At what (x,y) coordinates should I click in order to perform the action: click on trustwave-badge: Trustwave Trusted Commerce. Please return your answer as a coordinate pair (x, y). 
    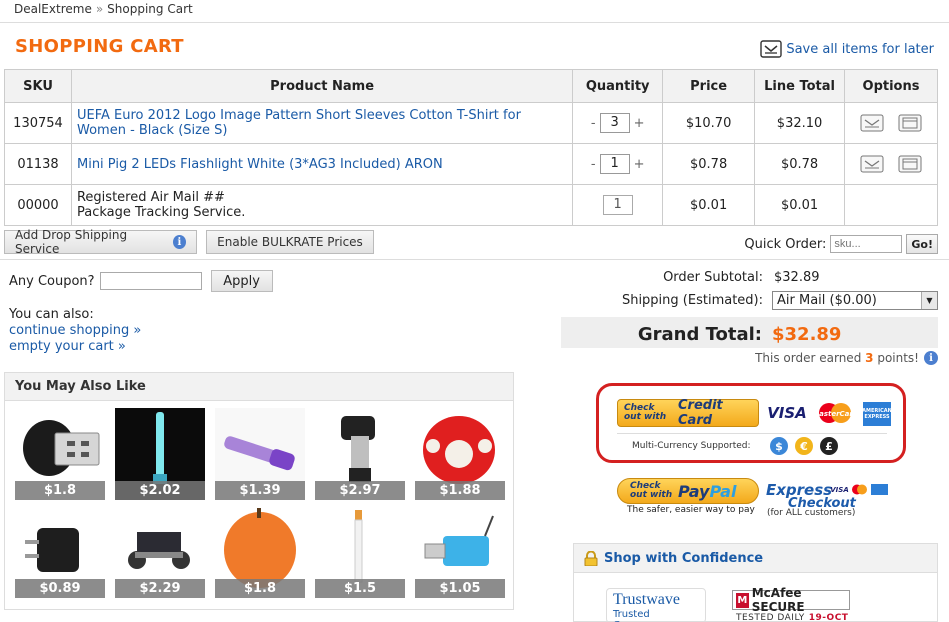
    Looking at the image, I should click on (656, 605).